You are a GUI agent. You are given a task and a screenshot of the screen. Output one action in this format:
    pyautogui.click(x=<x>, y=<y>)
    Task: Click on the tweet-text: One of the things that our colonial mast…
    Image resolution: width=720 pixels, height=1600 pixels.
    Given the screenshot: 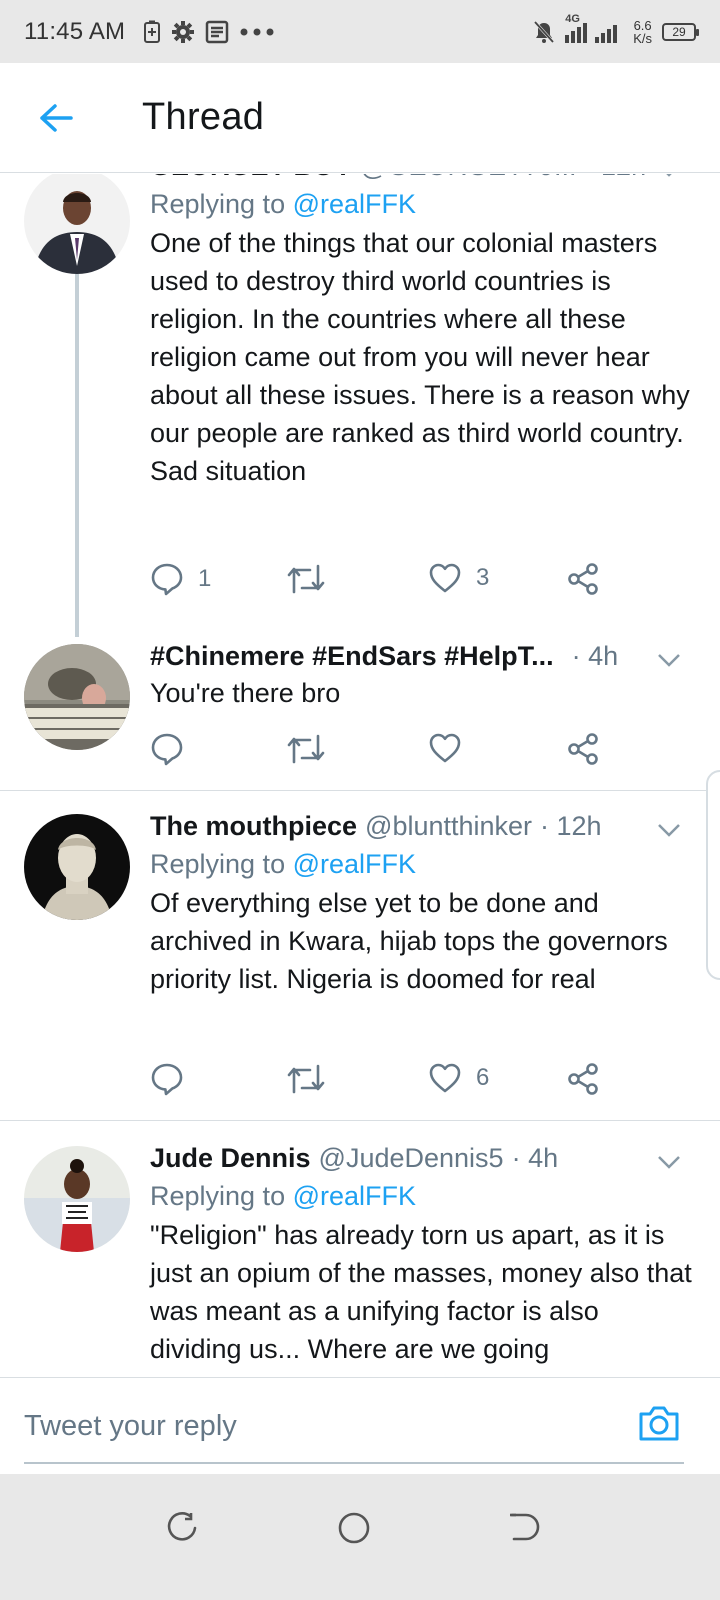 What is the action you would take?
    pyautogui.click(x=420, y=357)
    